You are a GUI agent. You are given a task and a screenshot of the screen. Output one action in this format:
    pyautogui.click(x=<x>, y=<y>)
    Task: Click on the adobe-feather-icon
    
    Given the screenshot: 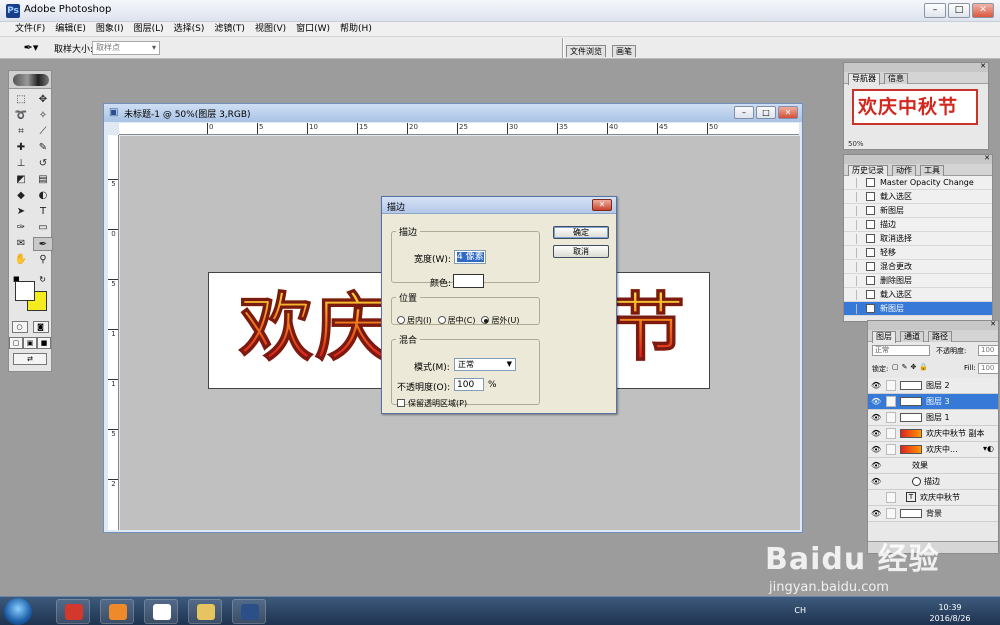 What is the action you would take?
    pyautogui.click(x=31, y=80)
    